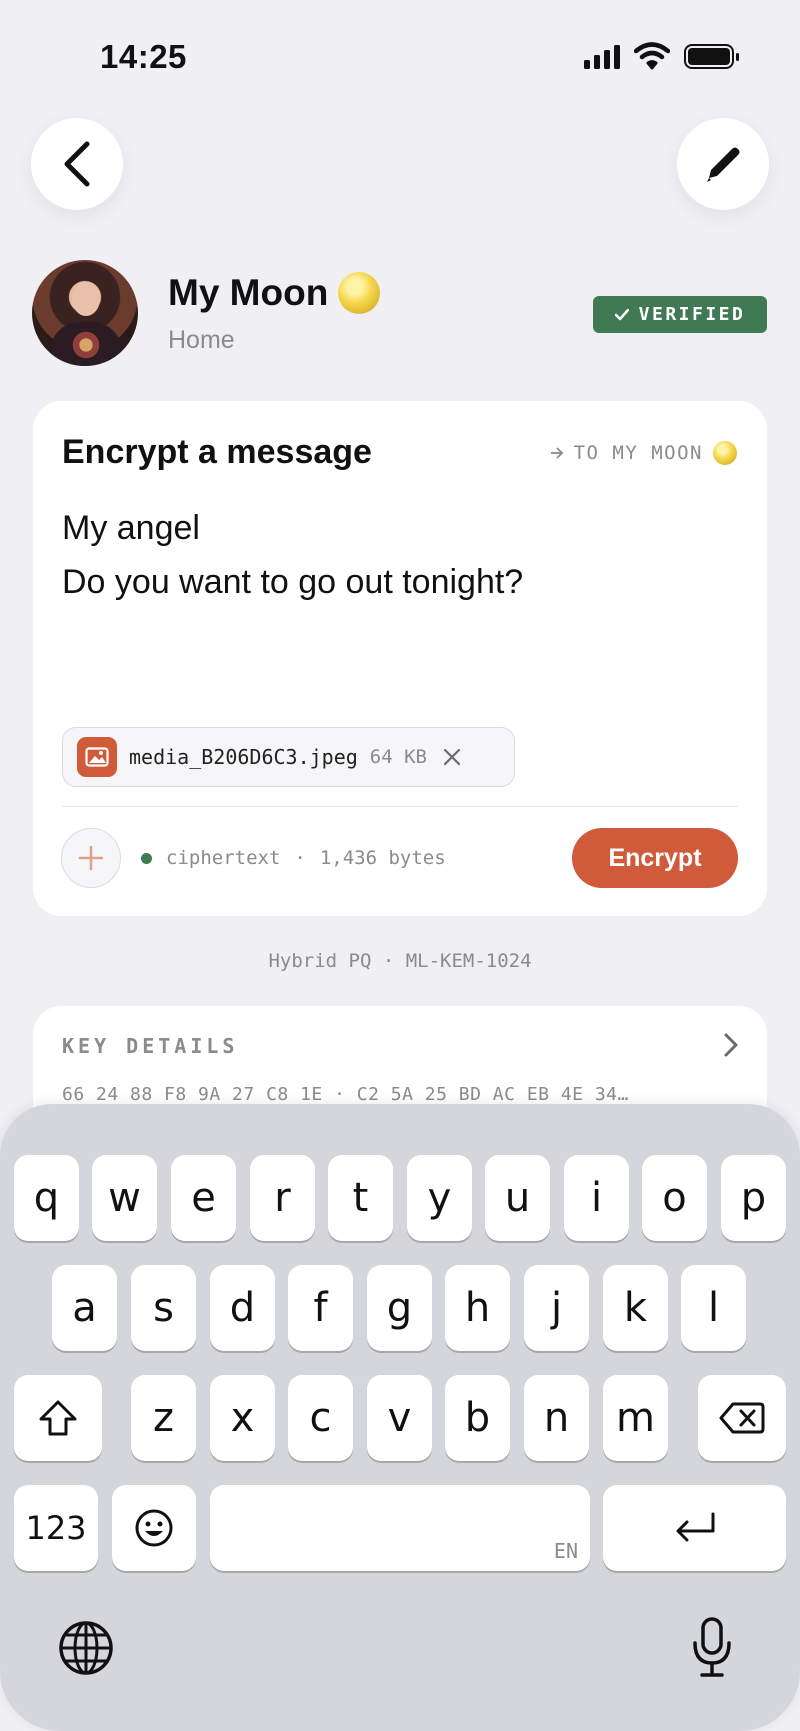 Image resolution: width=800 pixels, height=1731 pixels. What do you see at coordinates (400, 961) in the screenshot?
I see `algorithm-label: Hybrid PQ · ML-KEM-1024` at bounding box center [400, 961].